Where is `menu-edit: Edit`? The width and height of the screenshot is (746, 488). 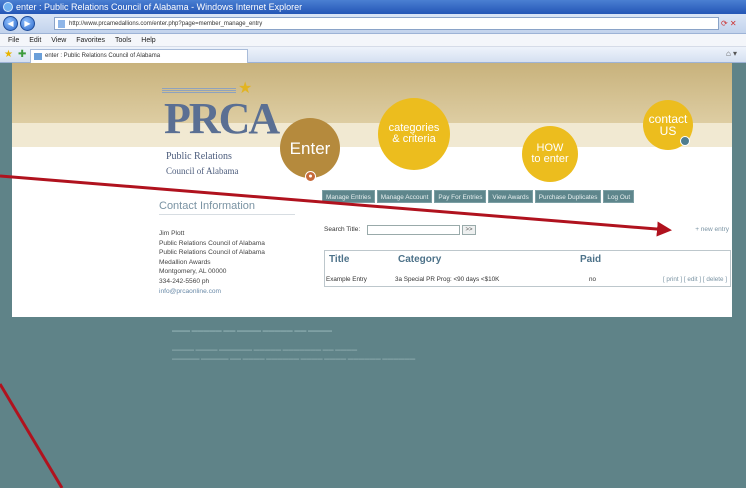
menu-edit: Edit is located at coordinates (35, 40).